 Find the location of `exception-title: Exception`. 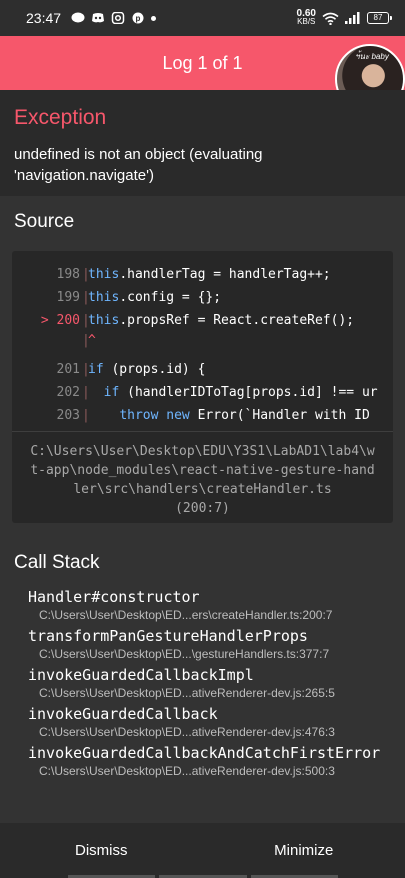

exception-title: Exception is located at coordinates (60, 117).